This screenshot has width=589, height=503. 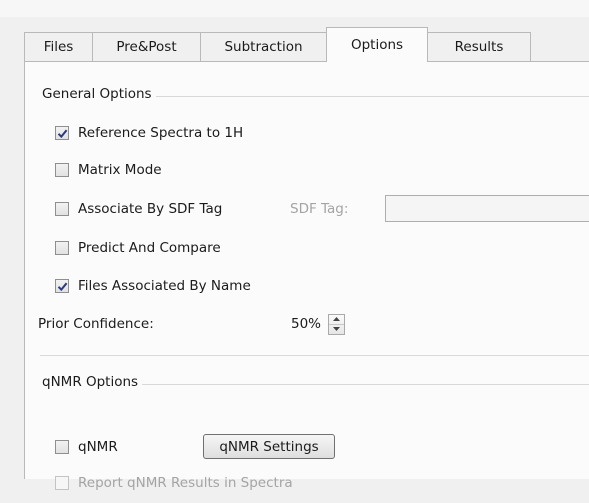 I want to click on tab-subtraction: Subtraction, so click(x=263, y=46).